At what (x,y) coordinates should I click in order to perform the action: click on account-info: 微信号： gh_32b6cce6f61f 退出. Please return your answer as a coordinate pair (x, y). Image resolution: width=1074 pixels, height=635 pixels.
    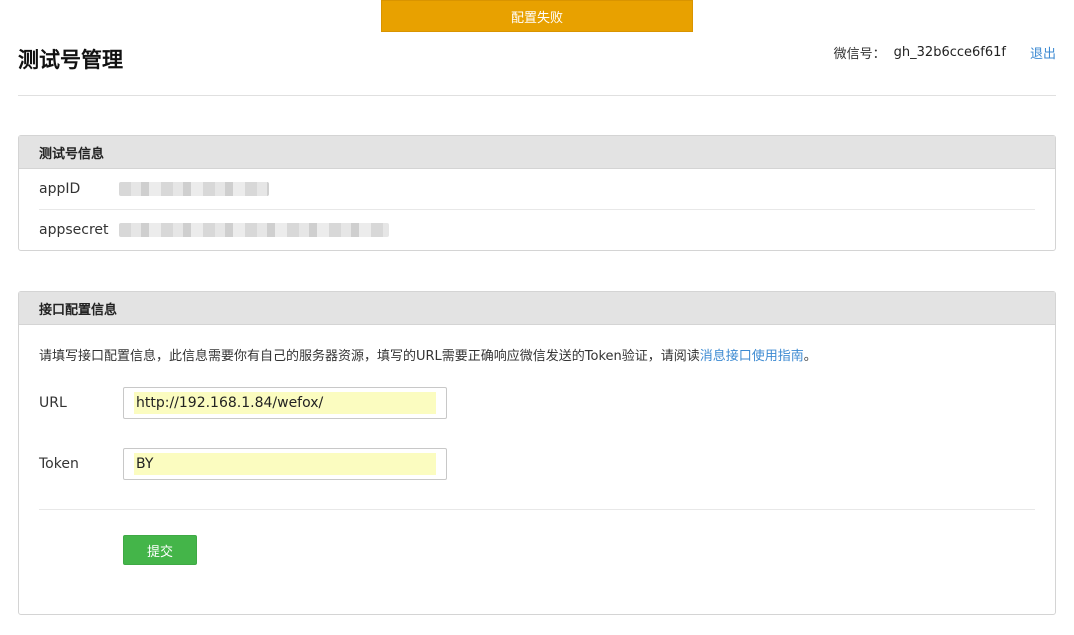
    Looking at the image, I should click on (945, 52).